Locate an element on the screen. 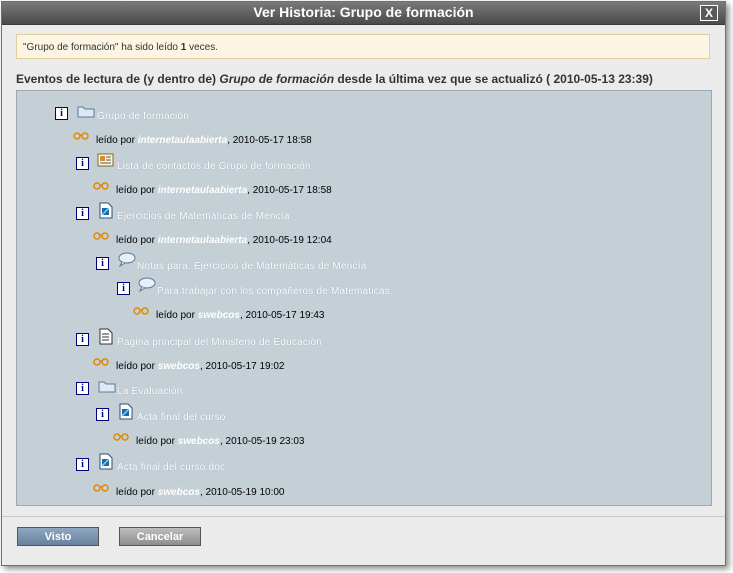  events-header-name: Grupo de formación is located at coordinates (277, 79).